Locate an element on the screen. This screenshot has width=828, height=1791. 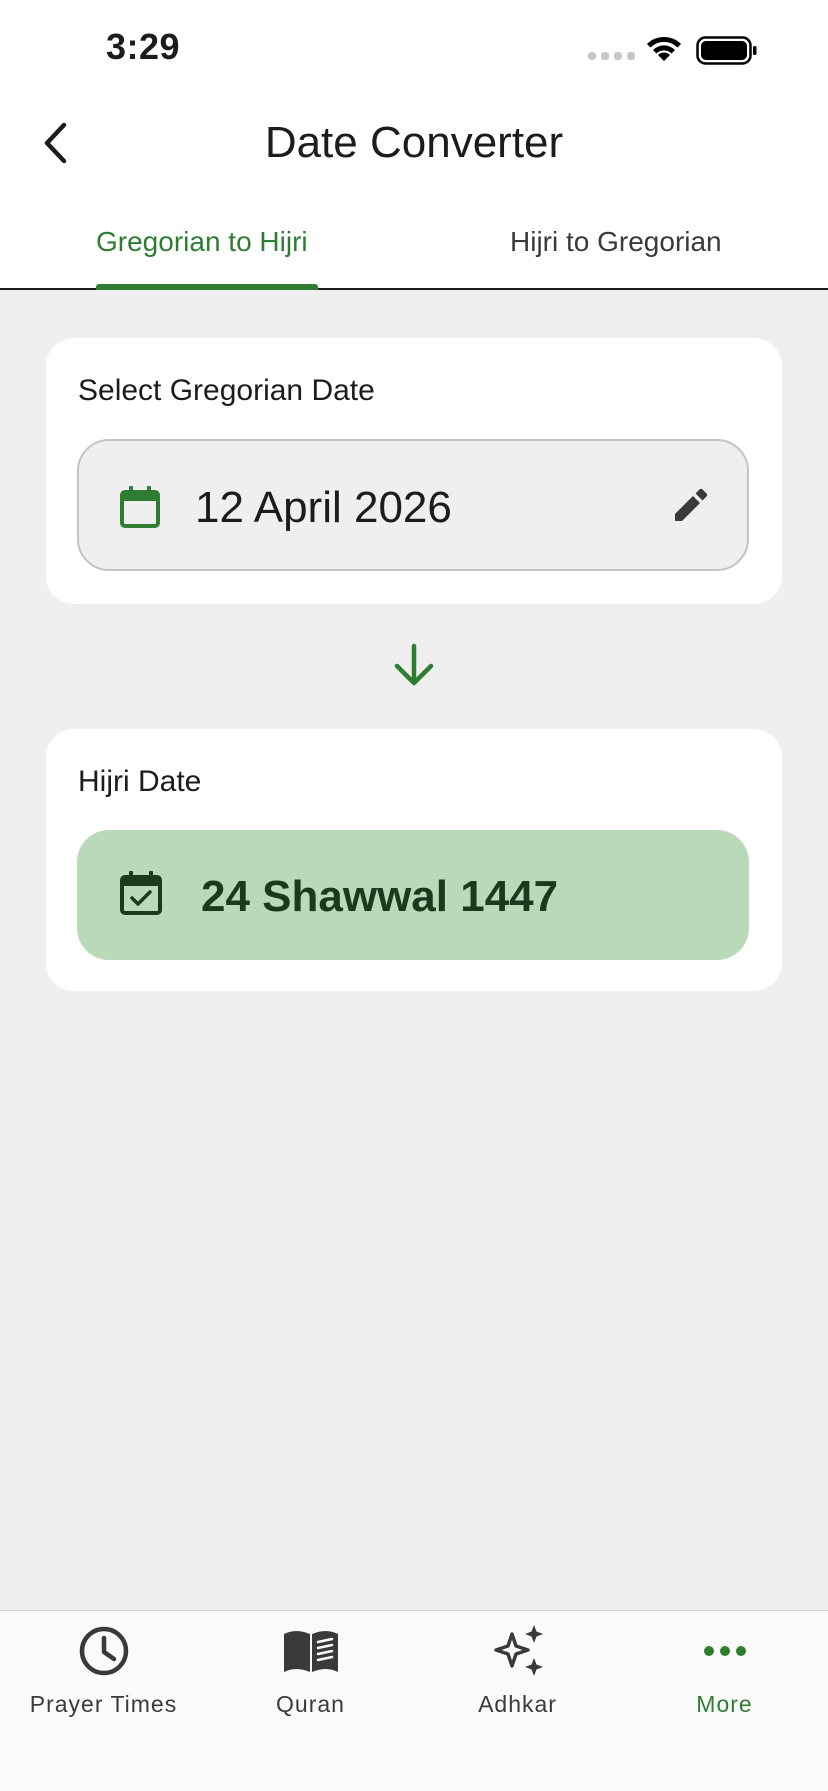
page-title: Date Converter is located at coordinates (414, 142).